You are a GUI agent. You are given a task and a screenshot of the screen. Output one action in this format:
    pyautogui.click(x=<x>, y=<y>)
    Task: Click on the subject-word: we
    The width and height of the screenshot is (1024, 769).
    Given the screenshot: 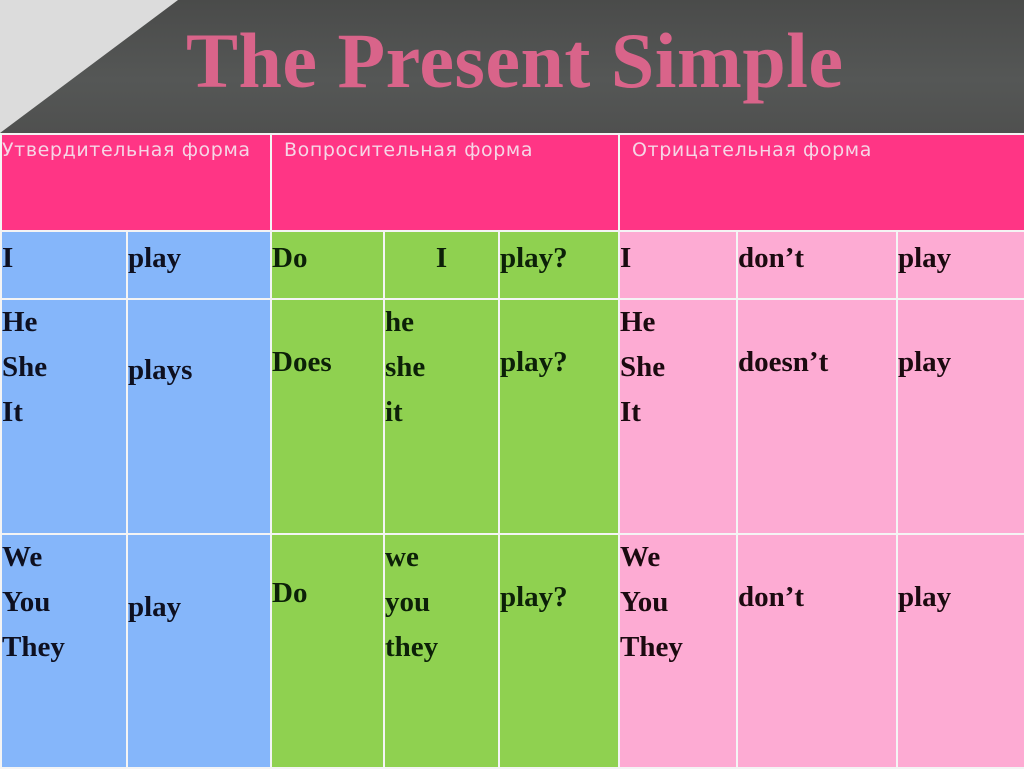 What is the action you would take?
    pyautogui.click(x=402, y=557)
    